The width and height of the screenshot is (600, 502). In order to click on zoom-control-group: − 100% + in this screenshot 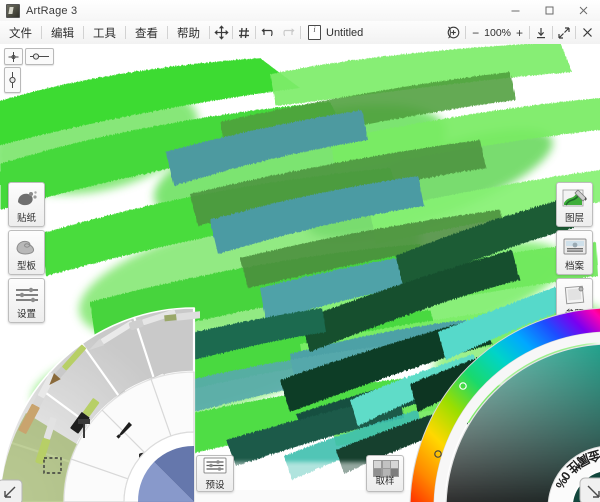, I will do `click(497, 33)`.